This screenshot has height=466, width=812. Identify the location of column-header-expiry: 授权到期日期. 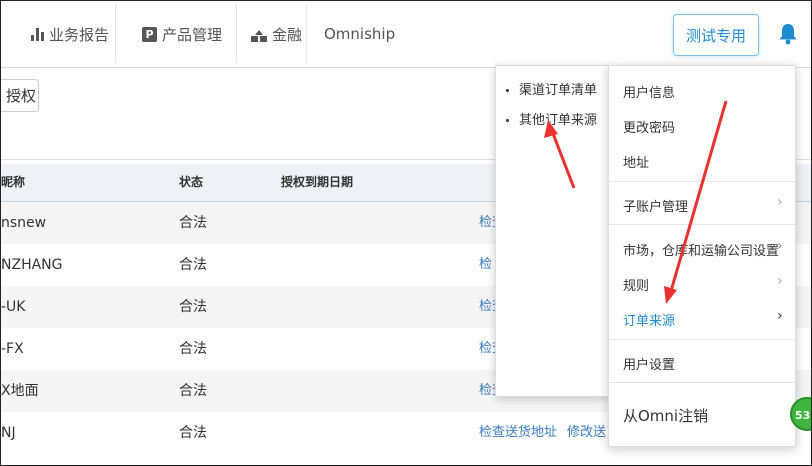
(317, 182).